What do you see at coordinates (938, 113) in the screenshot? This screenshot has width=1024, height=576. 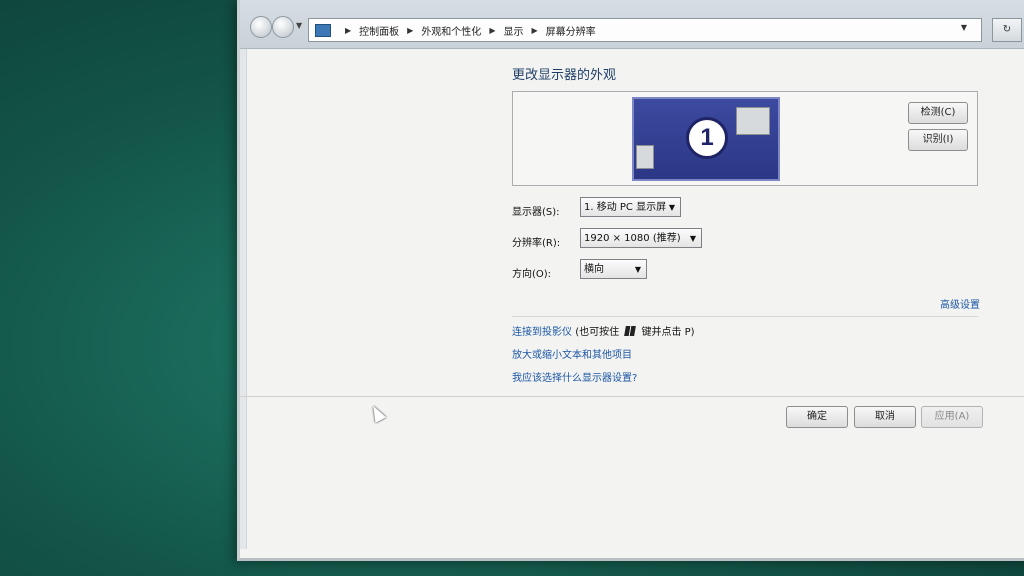 I see `detect-button: 检测(C)` at bounding box center [938, 113].